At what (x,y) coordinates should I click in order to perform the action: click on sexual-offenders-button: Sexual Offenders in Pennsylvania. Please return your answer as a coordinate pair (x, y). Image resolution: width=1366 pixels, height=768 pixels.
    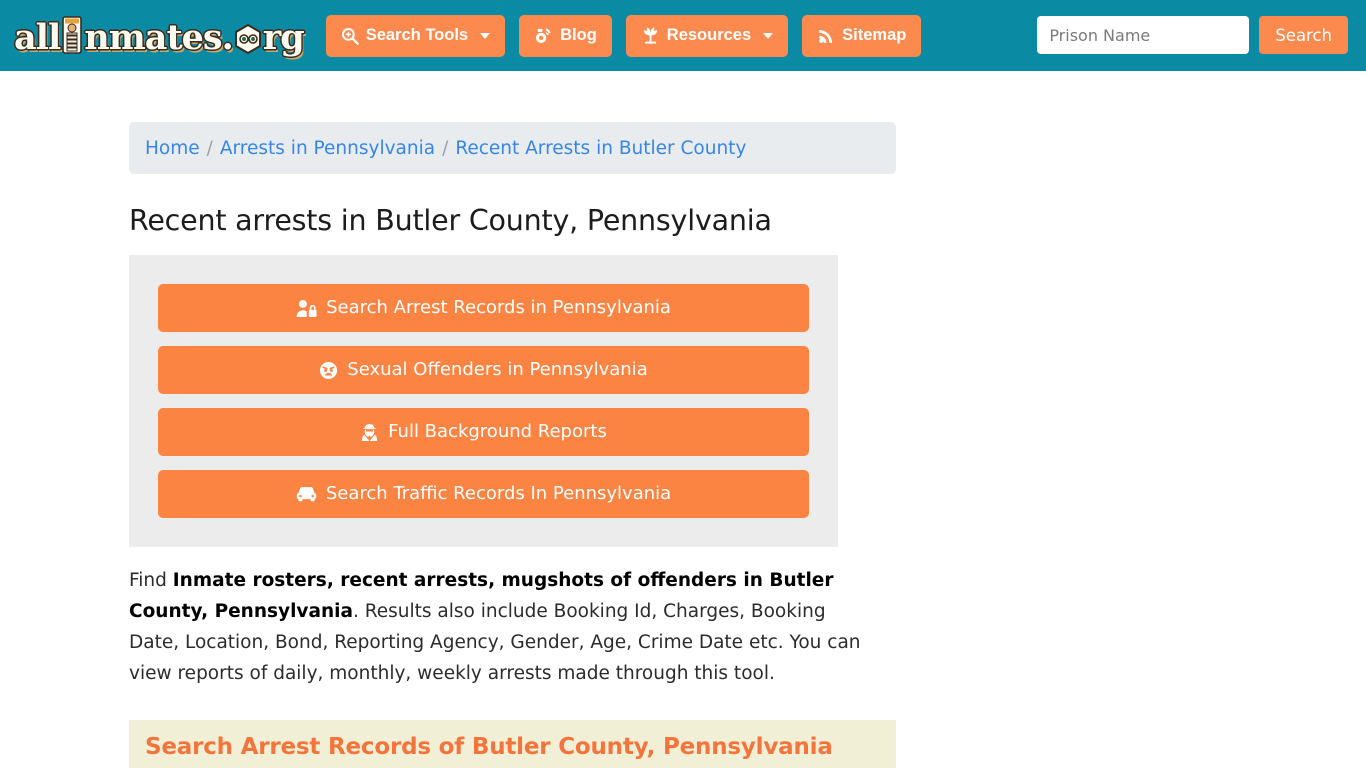
    Looking at the image, I should click on (483, 370).